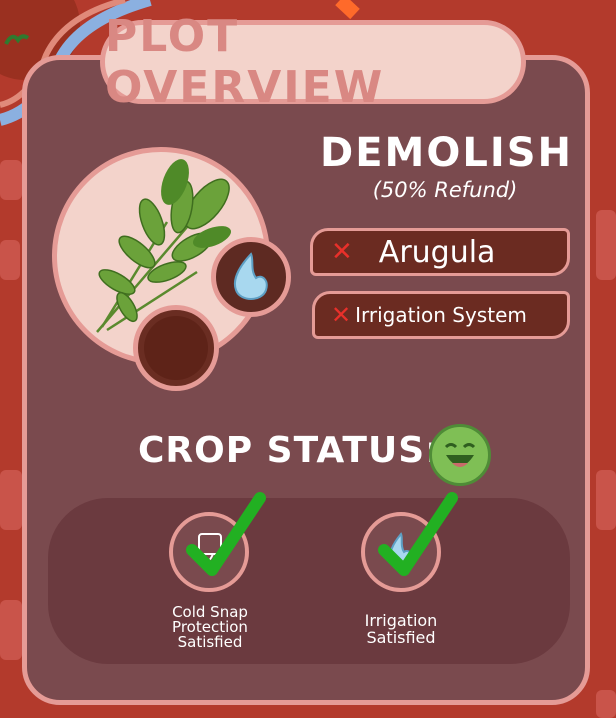  What do you see at coordinates (17, 39) in the screenshot?
I see `leaf-icon` at bounding box center [17, 39].